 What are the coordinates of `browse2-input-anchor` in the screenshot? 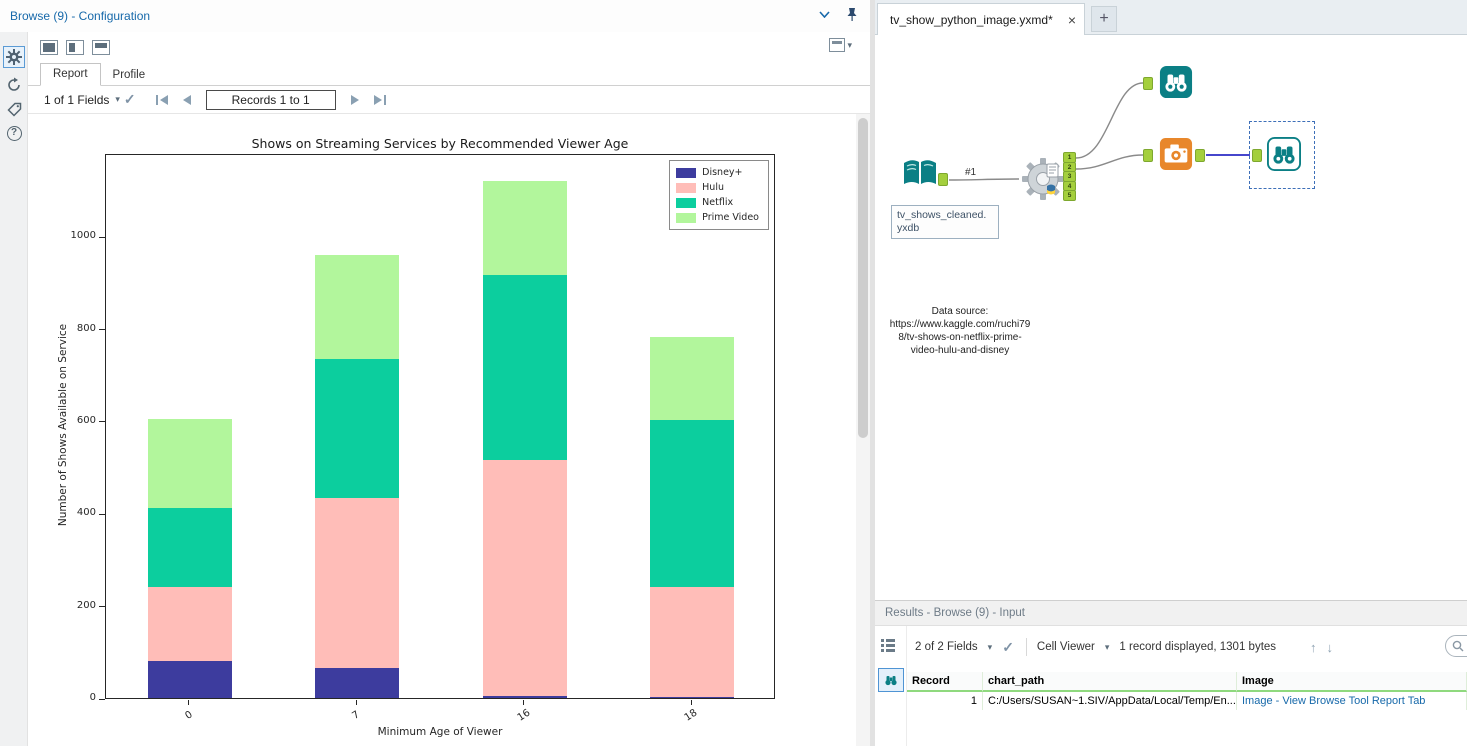 It's located at (1257, 155).